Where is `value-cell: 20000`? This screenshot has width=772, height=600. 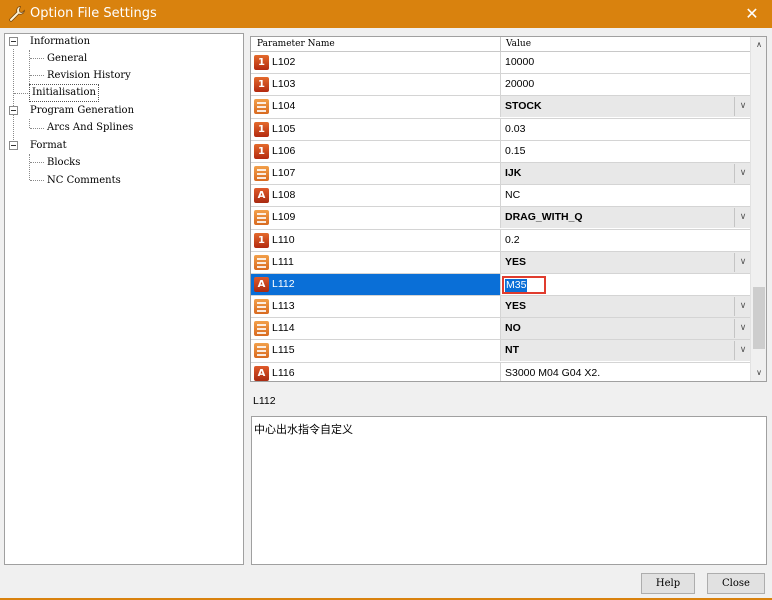 value-cell: 20000 is located at coordinates (625, 85).